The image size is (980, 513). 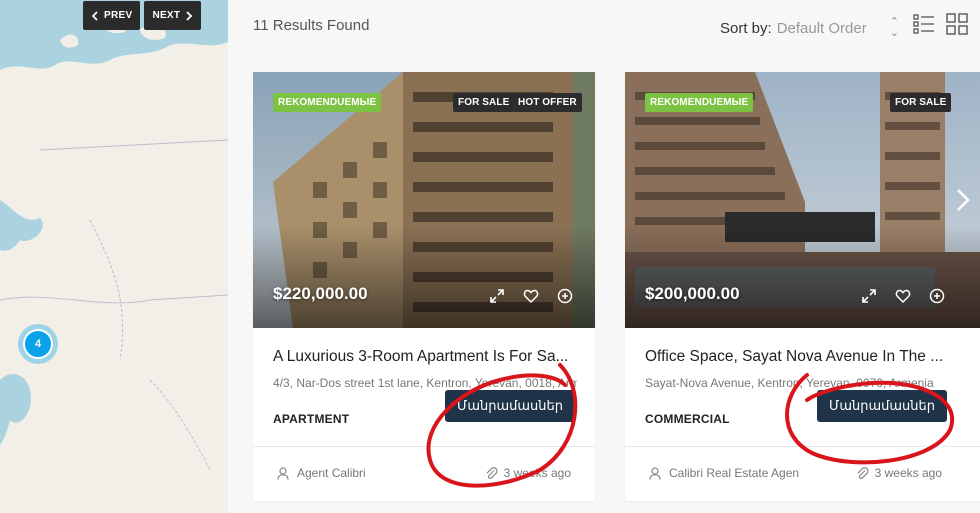 I want to click on map-marker-cluster: 4, so click(x=38, y=344).